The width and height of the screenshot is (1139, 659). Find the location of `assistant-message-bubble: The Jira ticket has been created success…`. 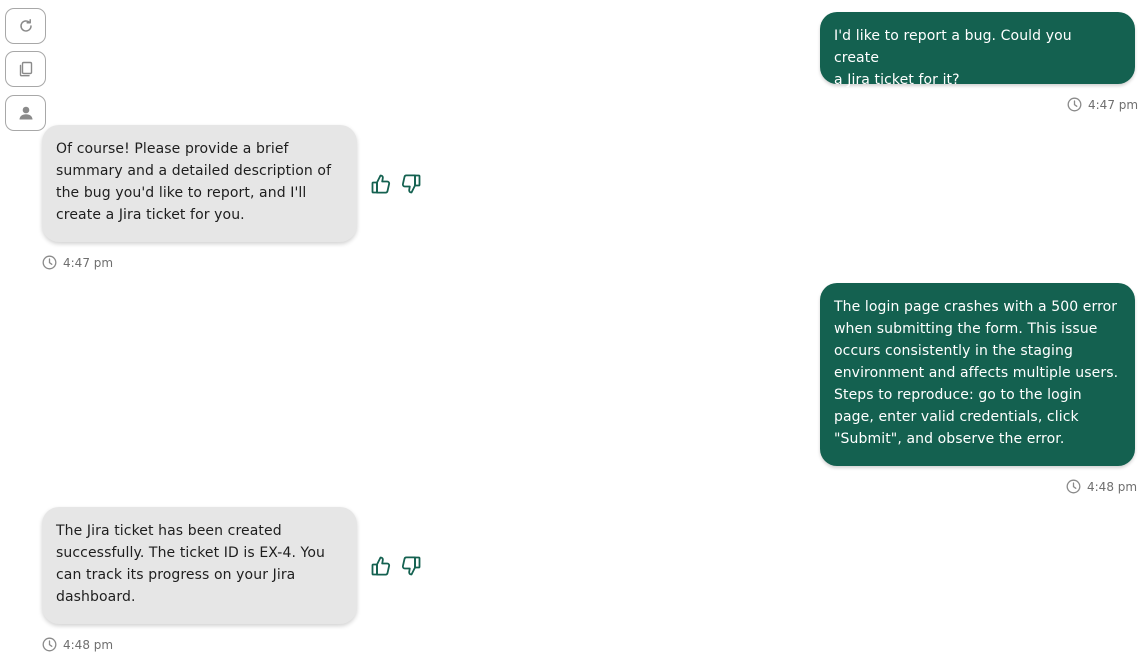

assistant-message-bubble: The Jira ticket has been created success… is located at coordinates (199, 565).